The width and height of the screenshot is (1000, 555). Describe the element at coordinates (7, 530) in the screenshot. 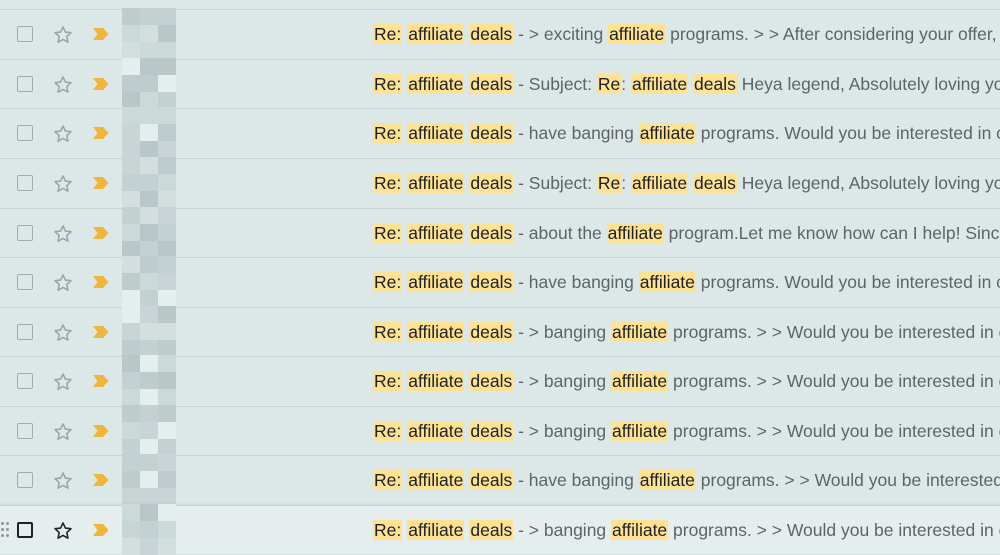

I see `drag-handle-icon` at that location.